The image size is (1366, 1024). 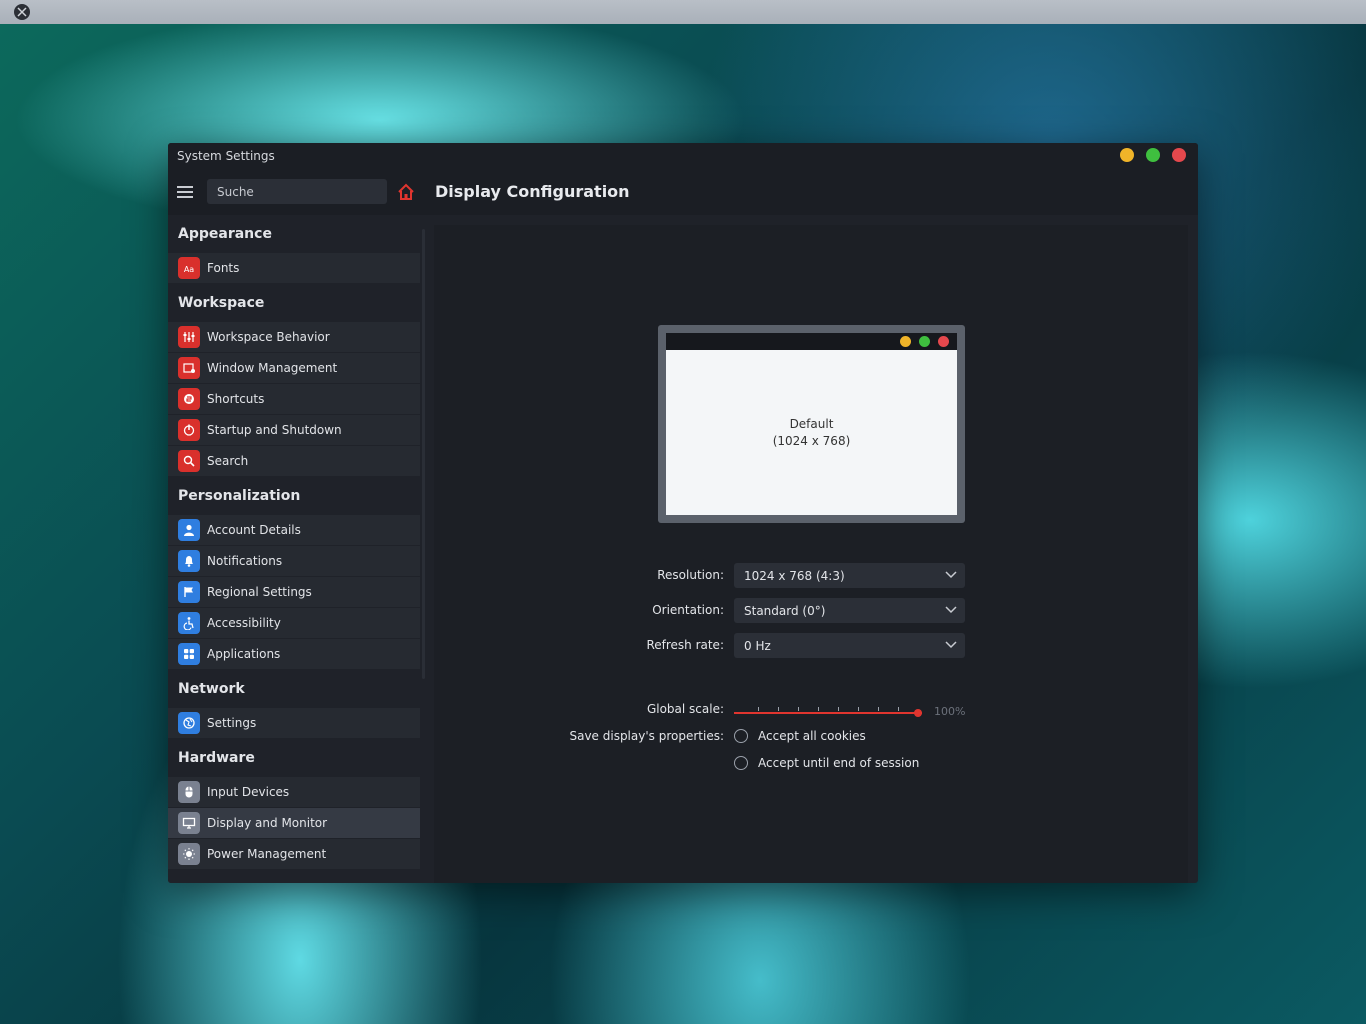 I want to click on sidebar-item-startup-and-shutdown: Startup and Shutdown, so click(x=294, y=430).